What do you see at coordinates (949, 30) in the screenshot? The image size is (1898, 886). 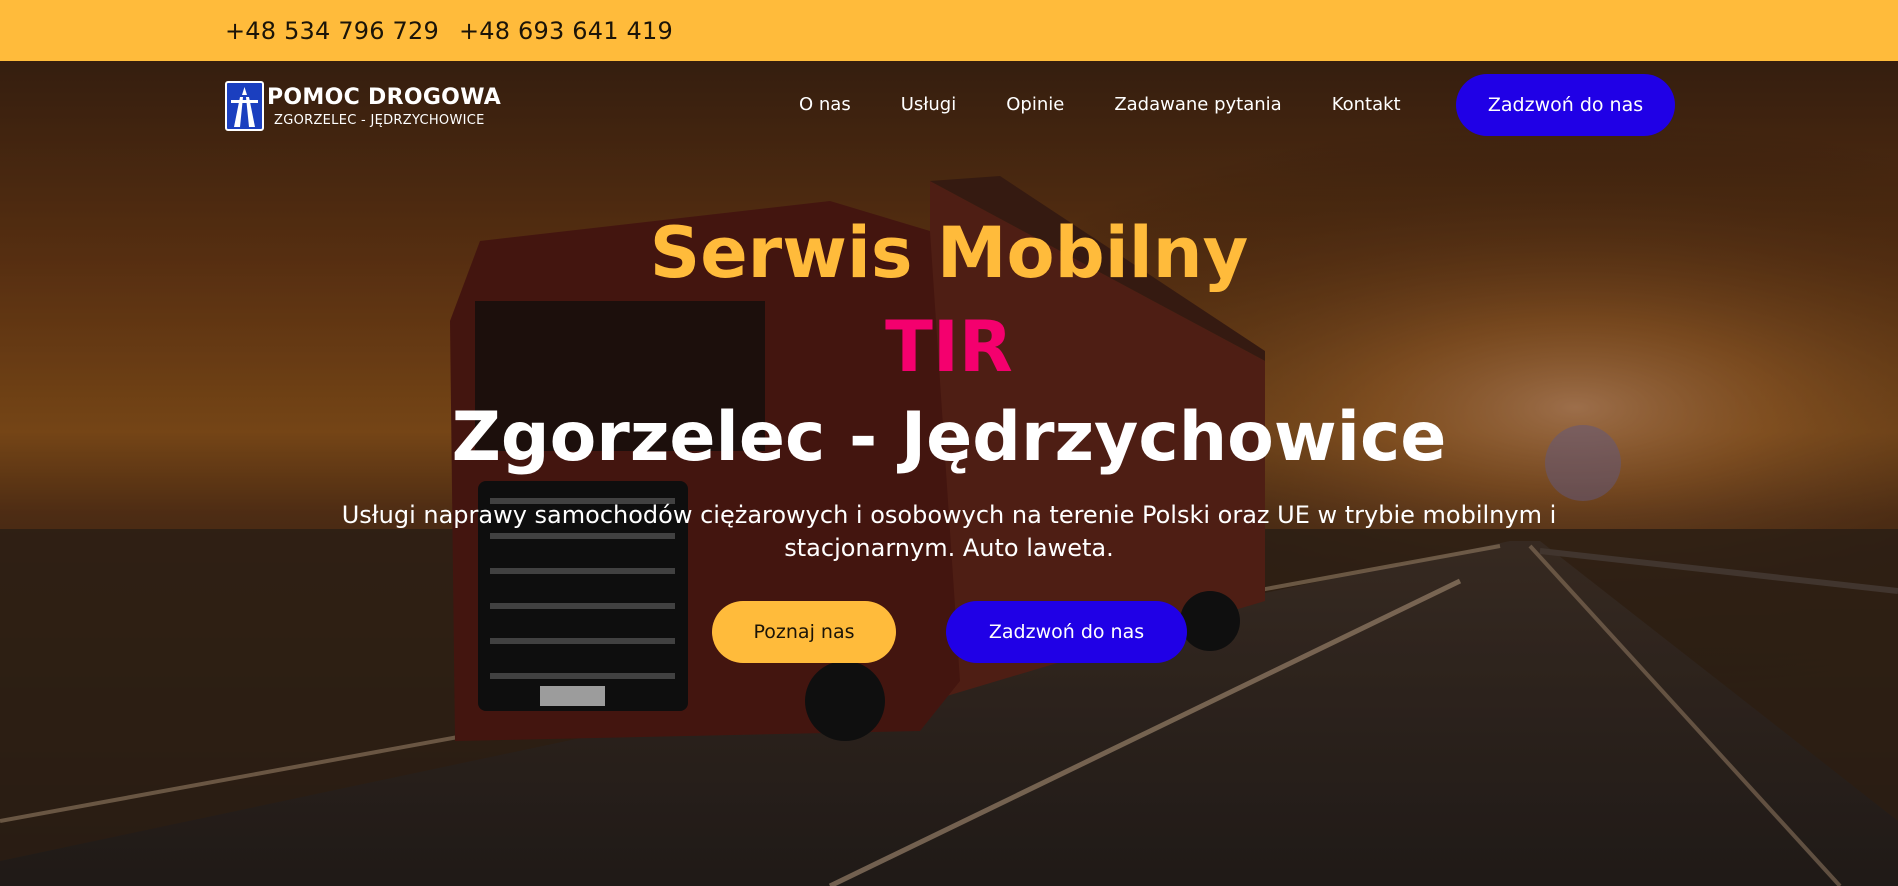 I see `top-contact-bar: +48 534 796 729 +48 693 641 419` at bounding box center [949, 30].